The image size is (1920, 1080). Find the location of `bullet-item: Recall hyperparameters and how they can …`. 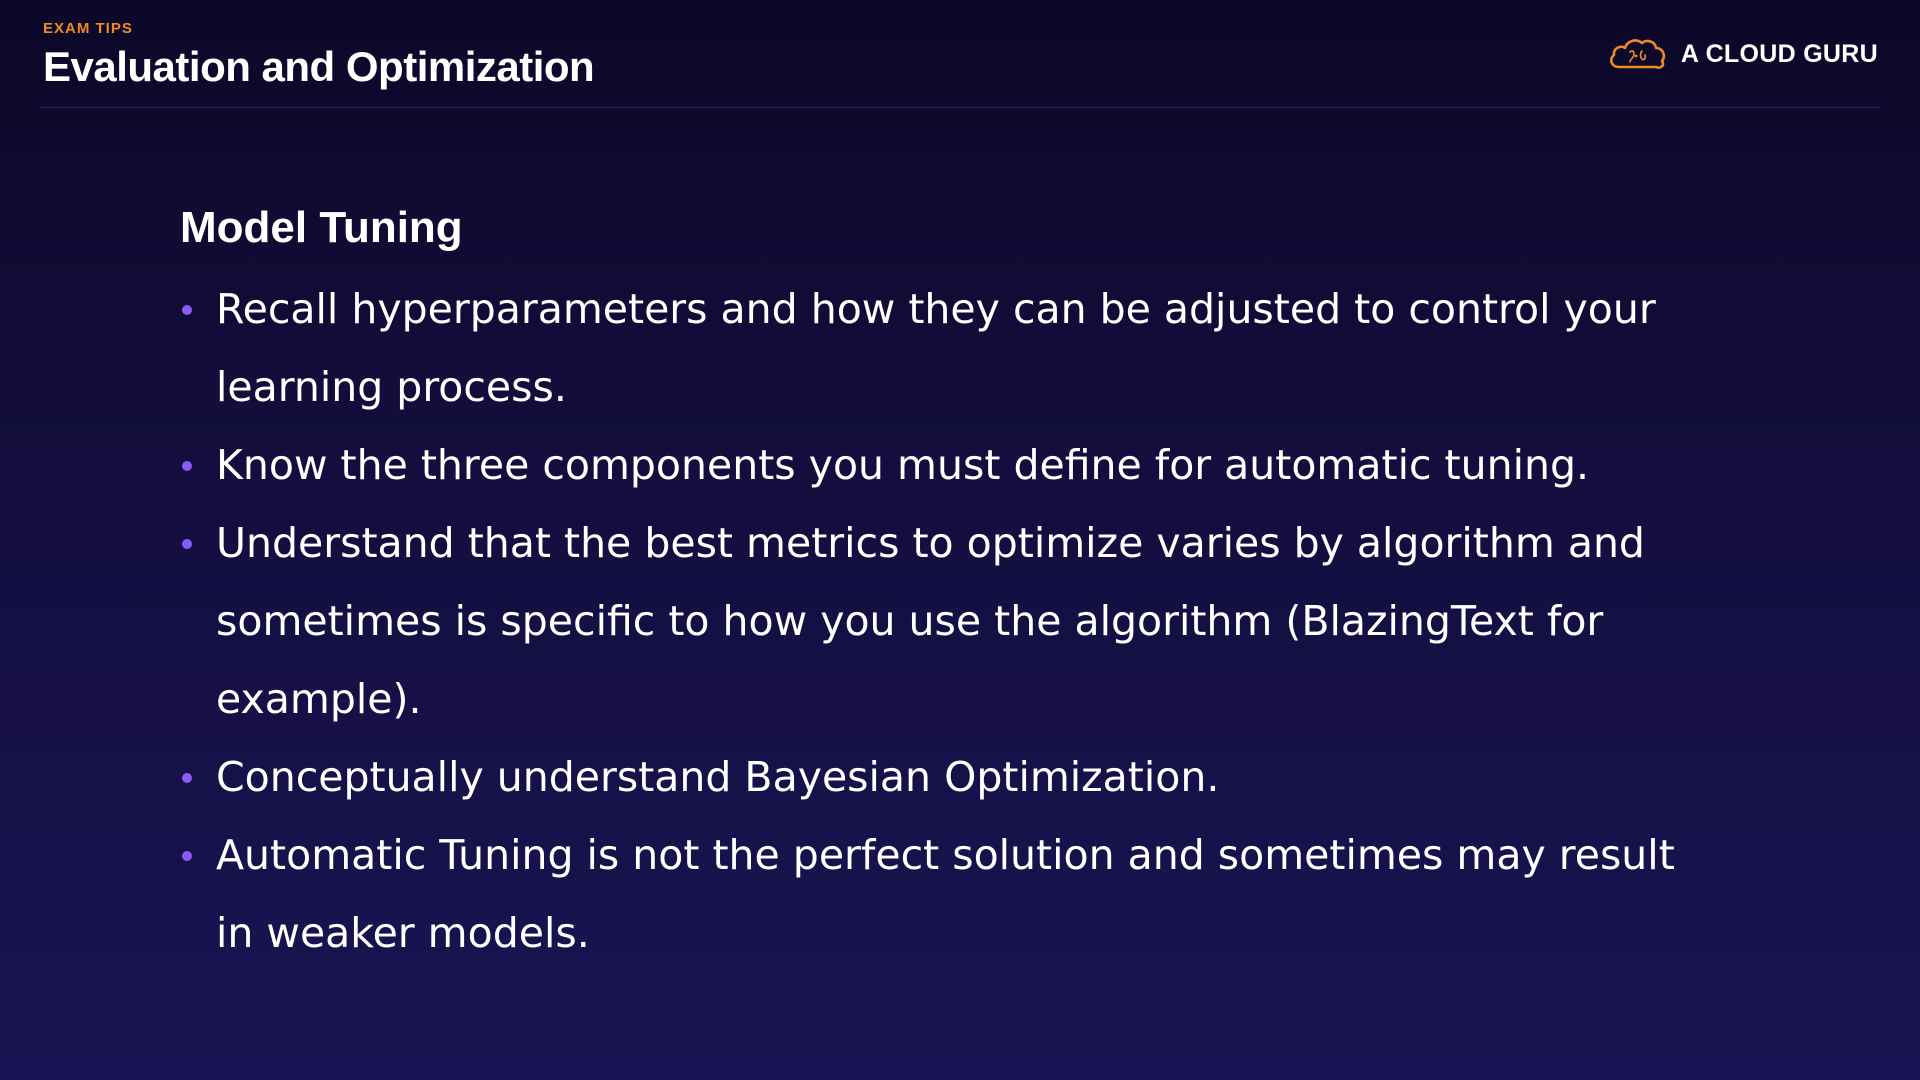

bullet-item: Recall hyperparameters and how they can … is located at coordinates (930, 348).